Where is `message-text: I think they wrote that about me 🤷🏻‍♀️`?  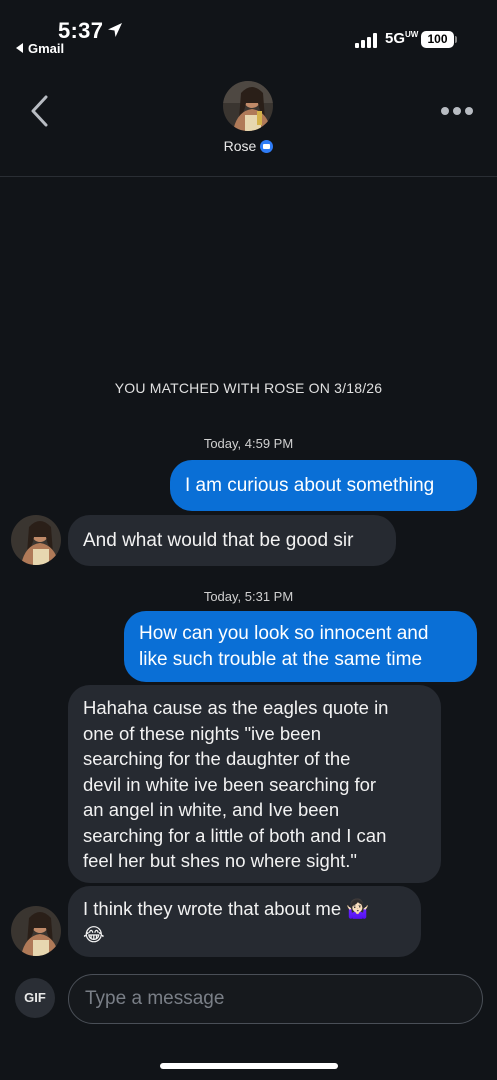
message-text: I think they wrote that about me 🤷🏻‍♀️ is located at coordinates (226, 908).